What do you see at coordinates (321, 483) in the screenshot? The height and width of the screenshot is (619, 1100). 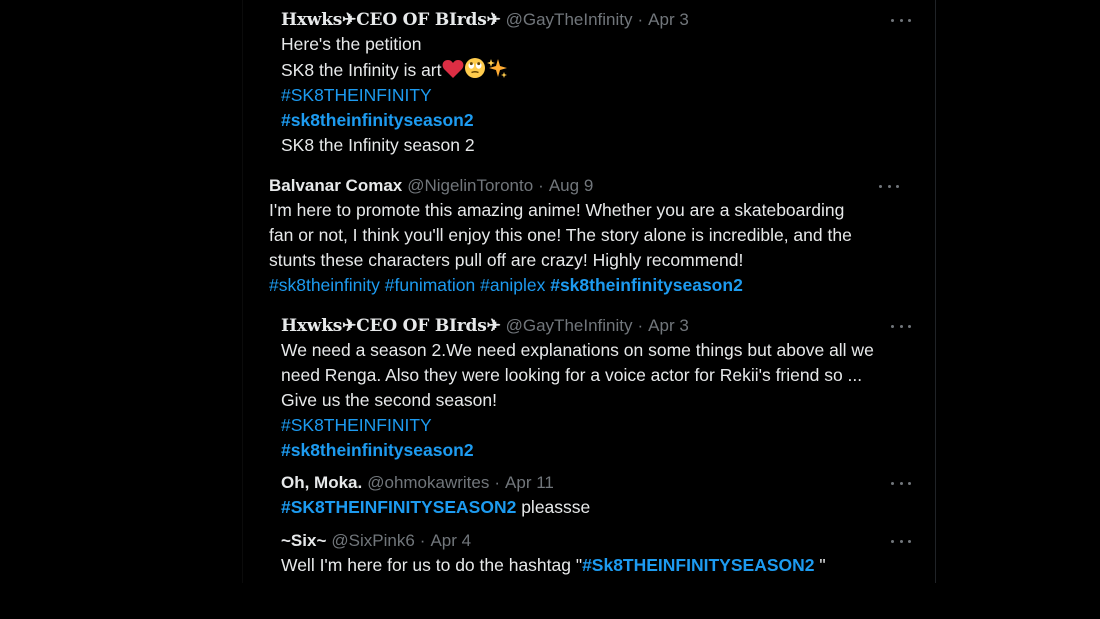 I see `display-name: Oh, Moka.` at bounding box center [321, 483].